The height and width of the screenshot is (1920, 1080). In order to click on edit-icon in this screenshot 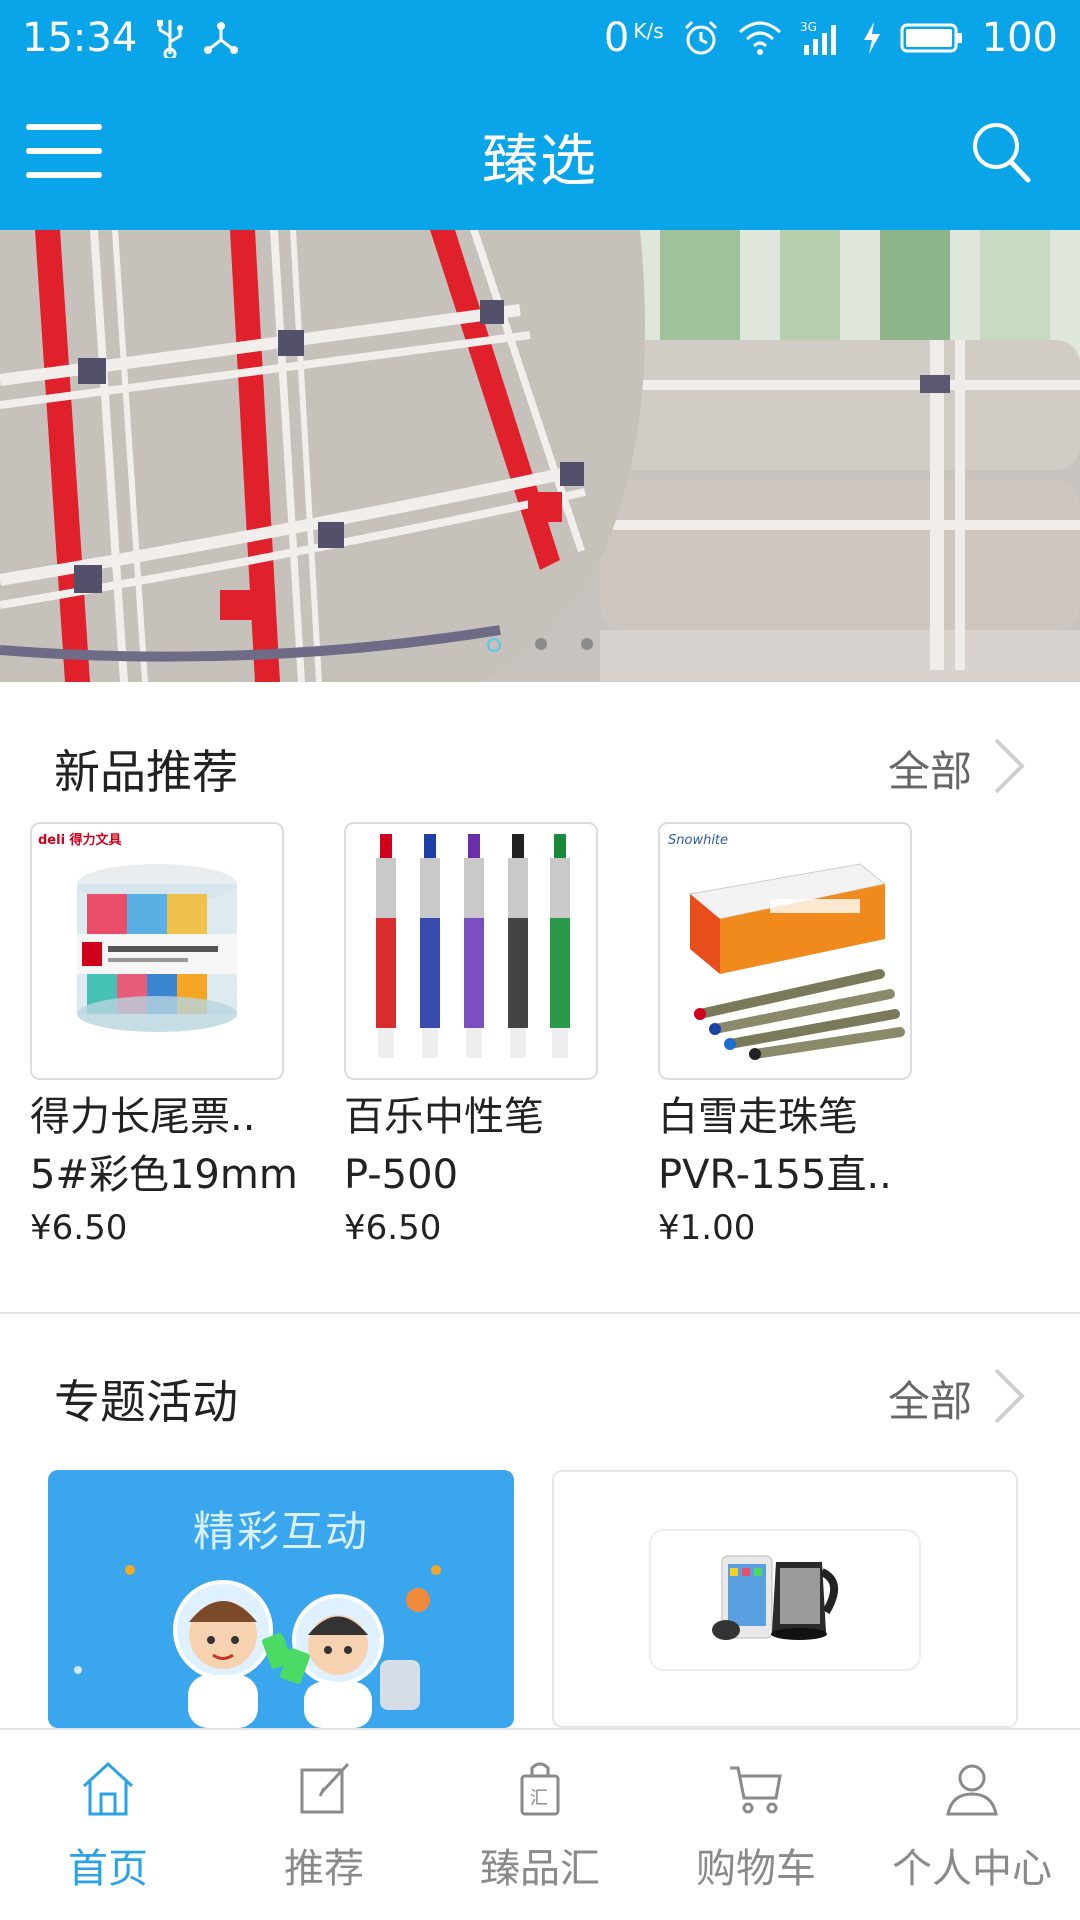, I will do `click(324, 1790)`.